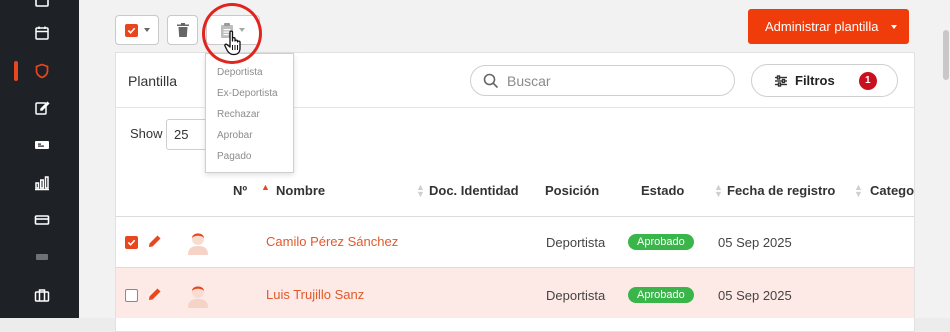 The width and height of the screenshot is (950, 332). What do you see at coordinates (249, 116) in the screenshot?
I see `menu-item-reject: Rechazar` at bounding box center [249, 116].